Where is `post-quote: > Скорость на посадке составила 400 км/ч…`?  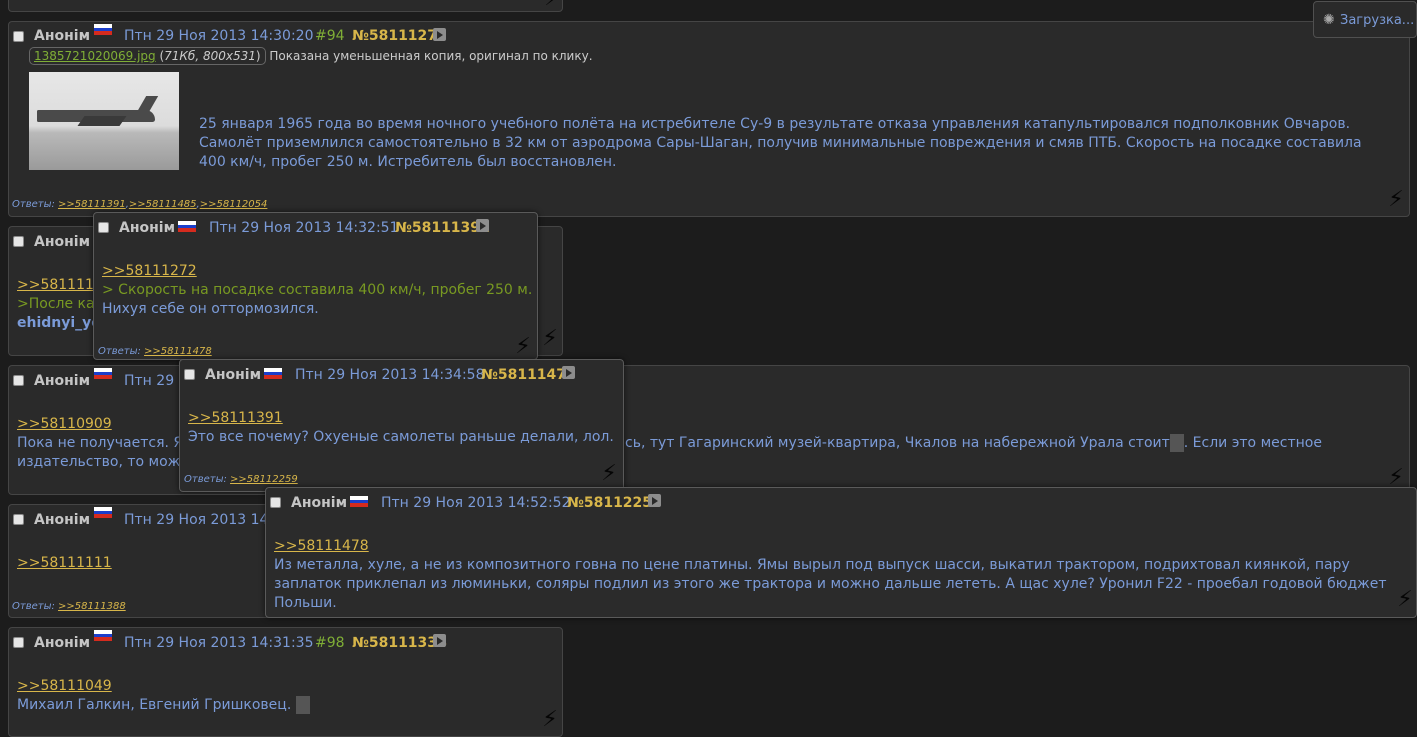
post-quote: > Скорость на посадке составила 400 км/ч… is located at coordinates (317, 290).